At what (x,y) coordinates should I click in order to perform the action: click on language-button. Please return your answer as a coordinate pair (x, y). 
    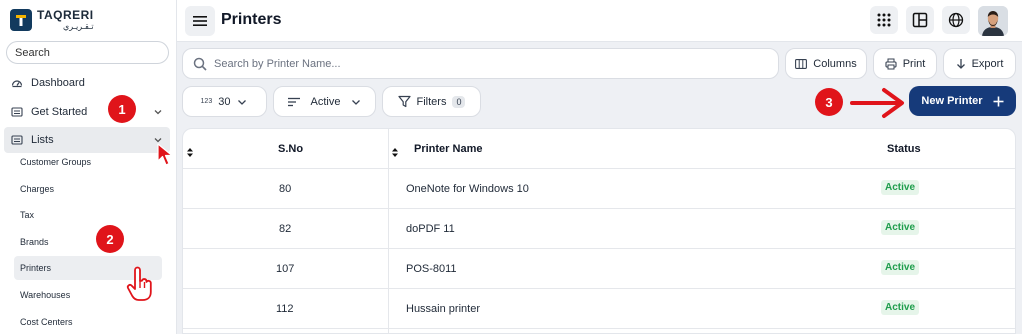
    Looking at the image, I should click on (956, 20).